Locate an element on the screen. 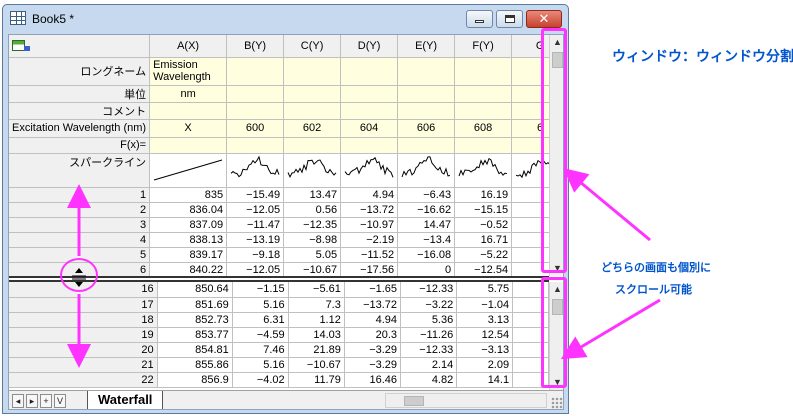 The image size is (793, 416). arrow-to-bottom-scrollbar is located at coordinates (610, 329).